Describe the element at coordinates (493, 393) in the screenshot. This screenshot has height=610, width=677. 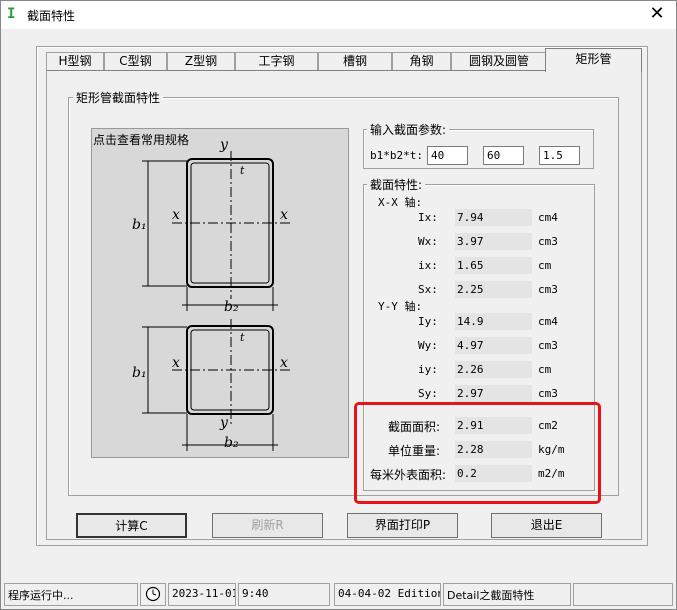
I see `sy-value: 2.97` at that location.